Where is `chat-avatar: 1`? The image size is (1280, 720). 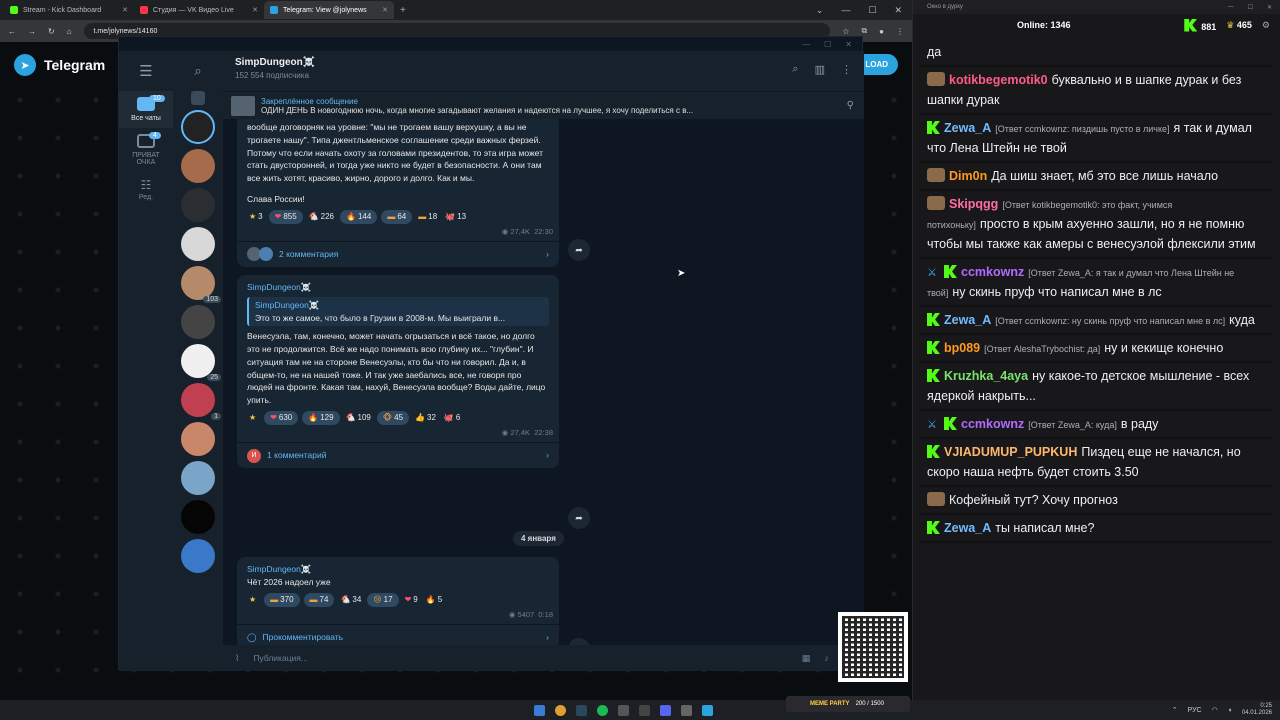
chat-avatar: 1 is located at coordinates (201, 401).